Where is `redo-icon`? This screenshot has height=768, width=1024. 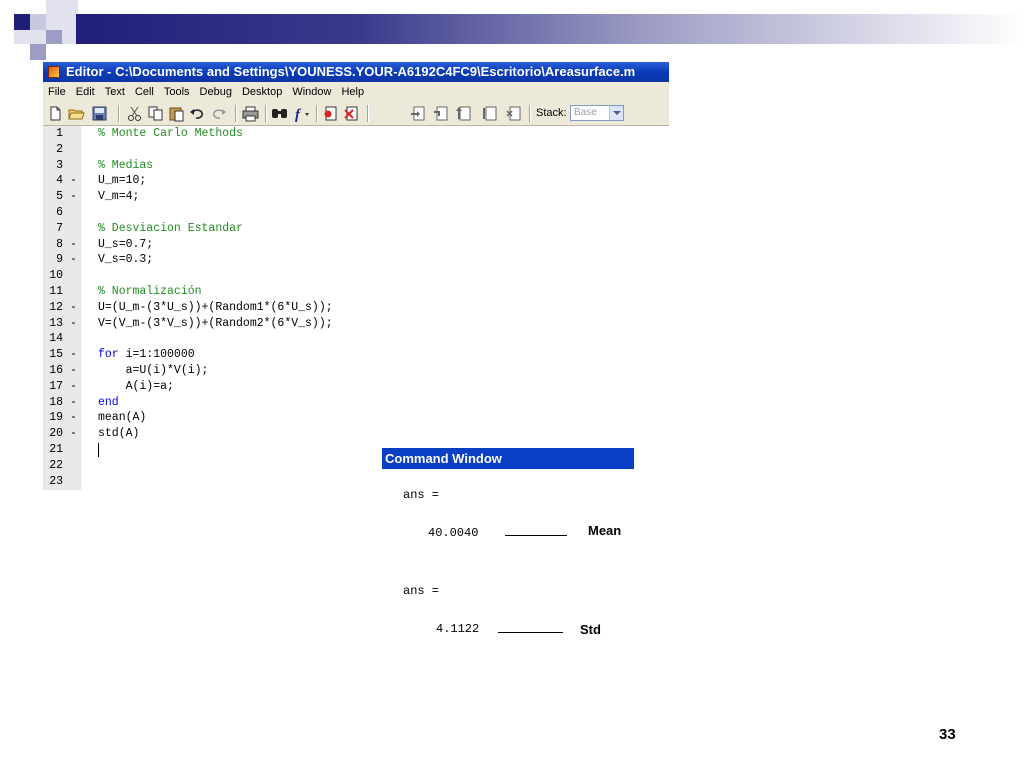
redo-icon is located at coordinates (218, 113).